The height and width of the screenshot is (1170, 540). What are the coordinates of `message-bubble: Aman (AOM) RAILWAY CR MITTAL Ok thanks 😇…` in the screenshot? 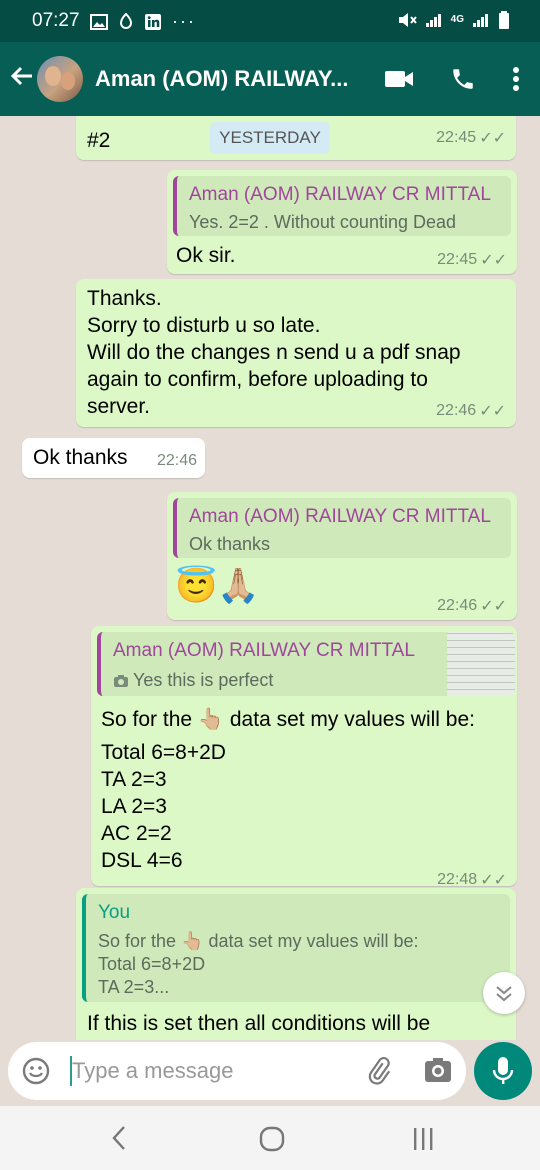 It's located at (342, 556).